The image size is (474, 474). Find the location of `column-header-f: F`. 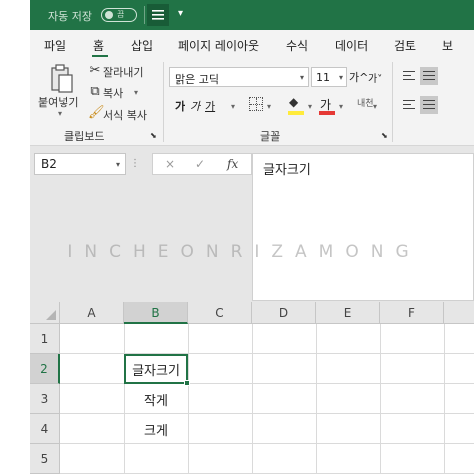

column-header-f: F is located at coordinates (412, 313).